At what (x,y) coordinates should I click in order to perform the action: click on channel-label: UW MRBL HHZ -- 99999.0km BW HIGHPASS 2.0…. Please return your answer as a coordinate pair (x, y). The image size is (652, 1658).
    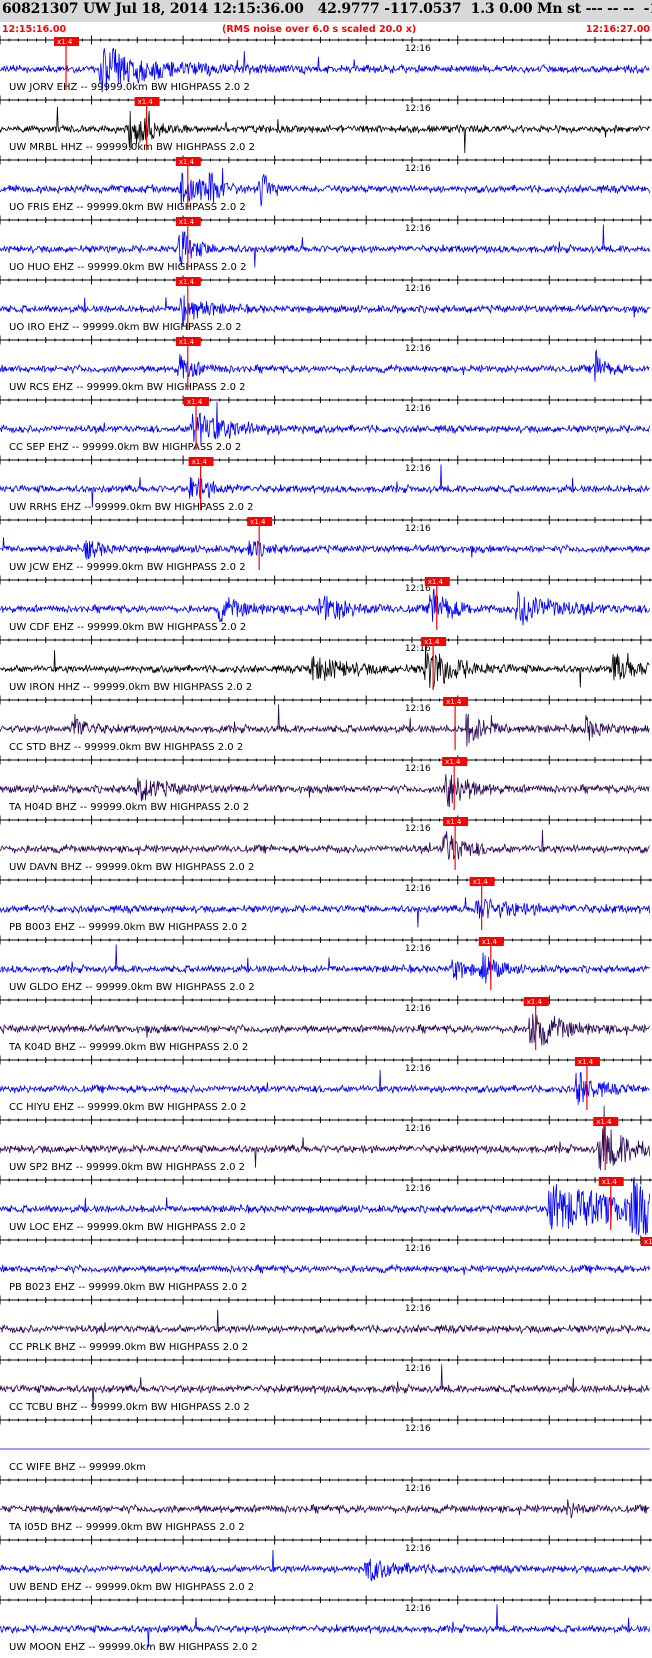
    Looking at the image, I should click on (132, 147).